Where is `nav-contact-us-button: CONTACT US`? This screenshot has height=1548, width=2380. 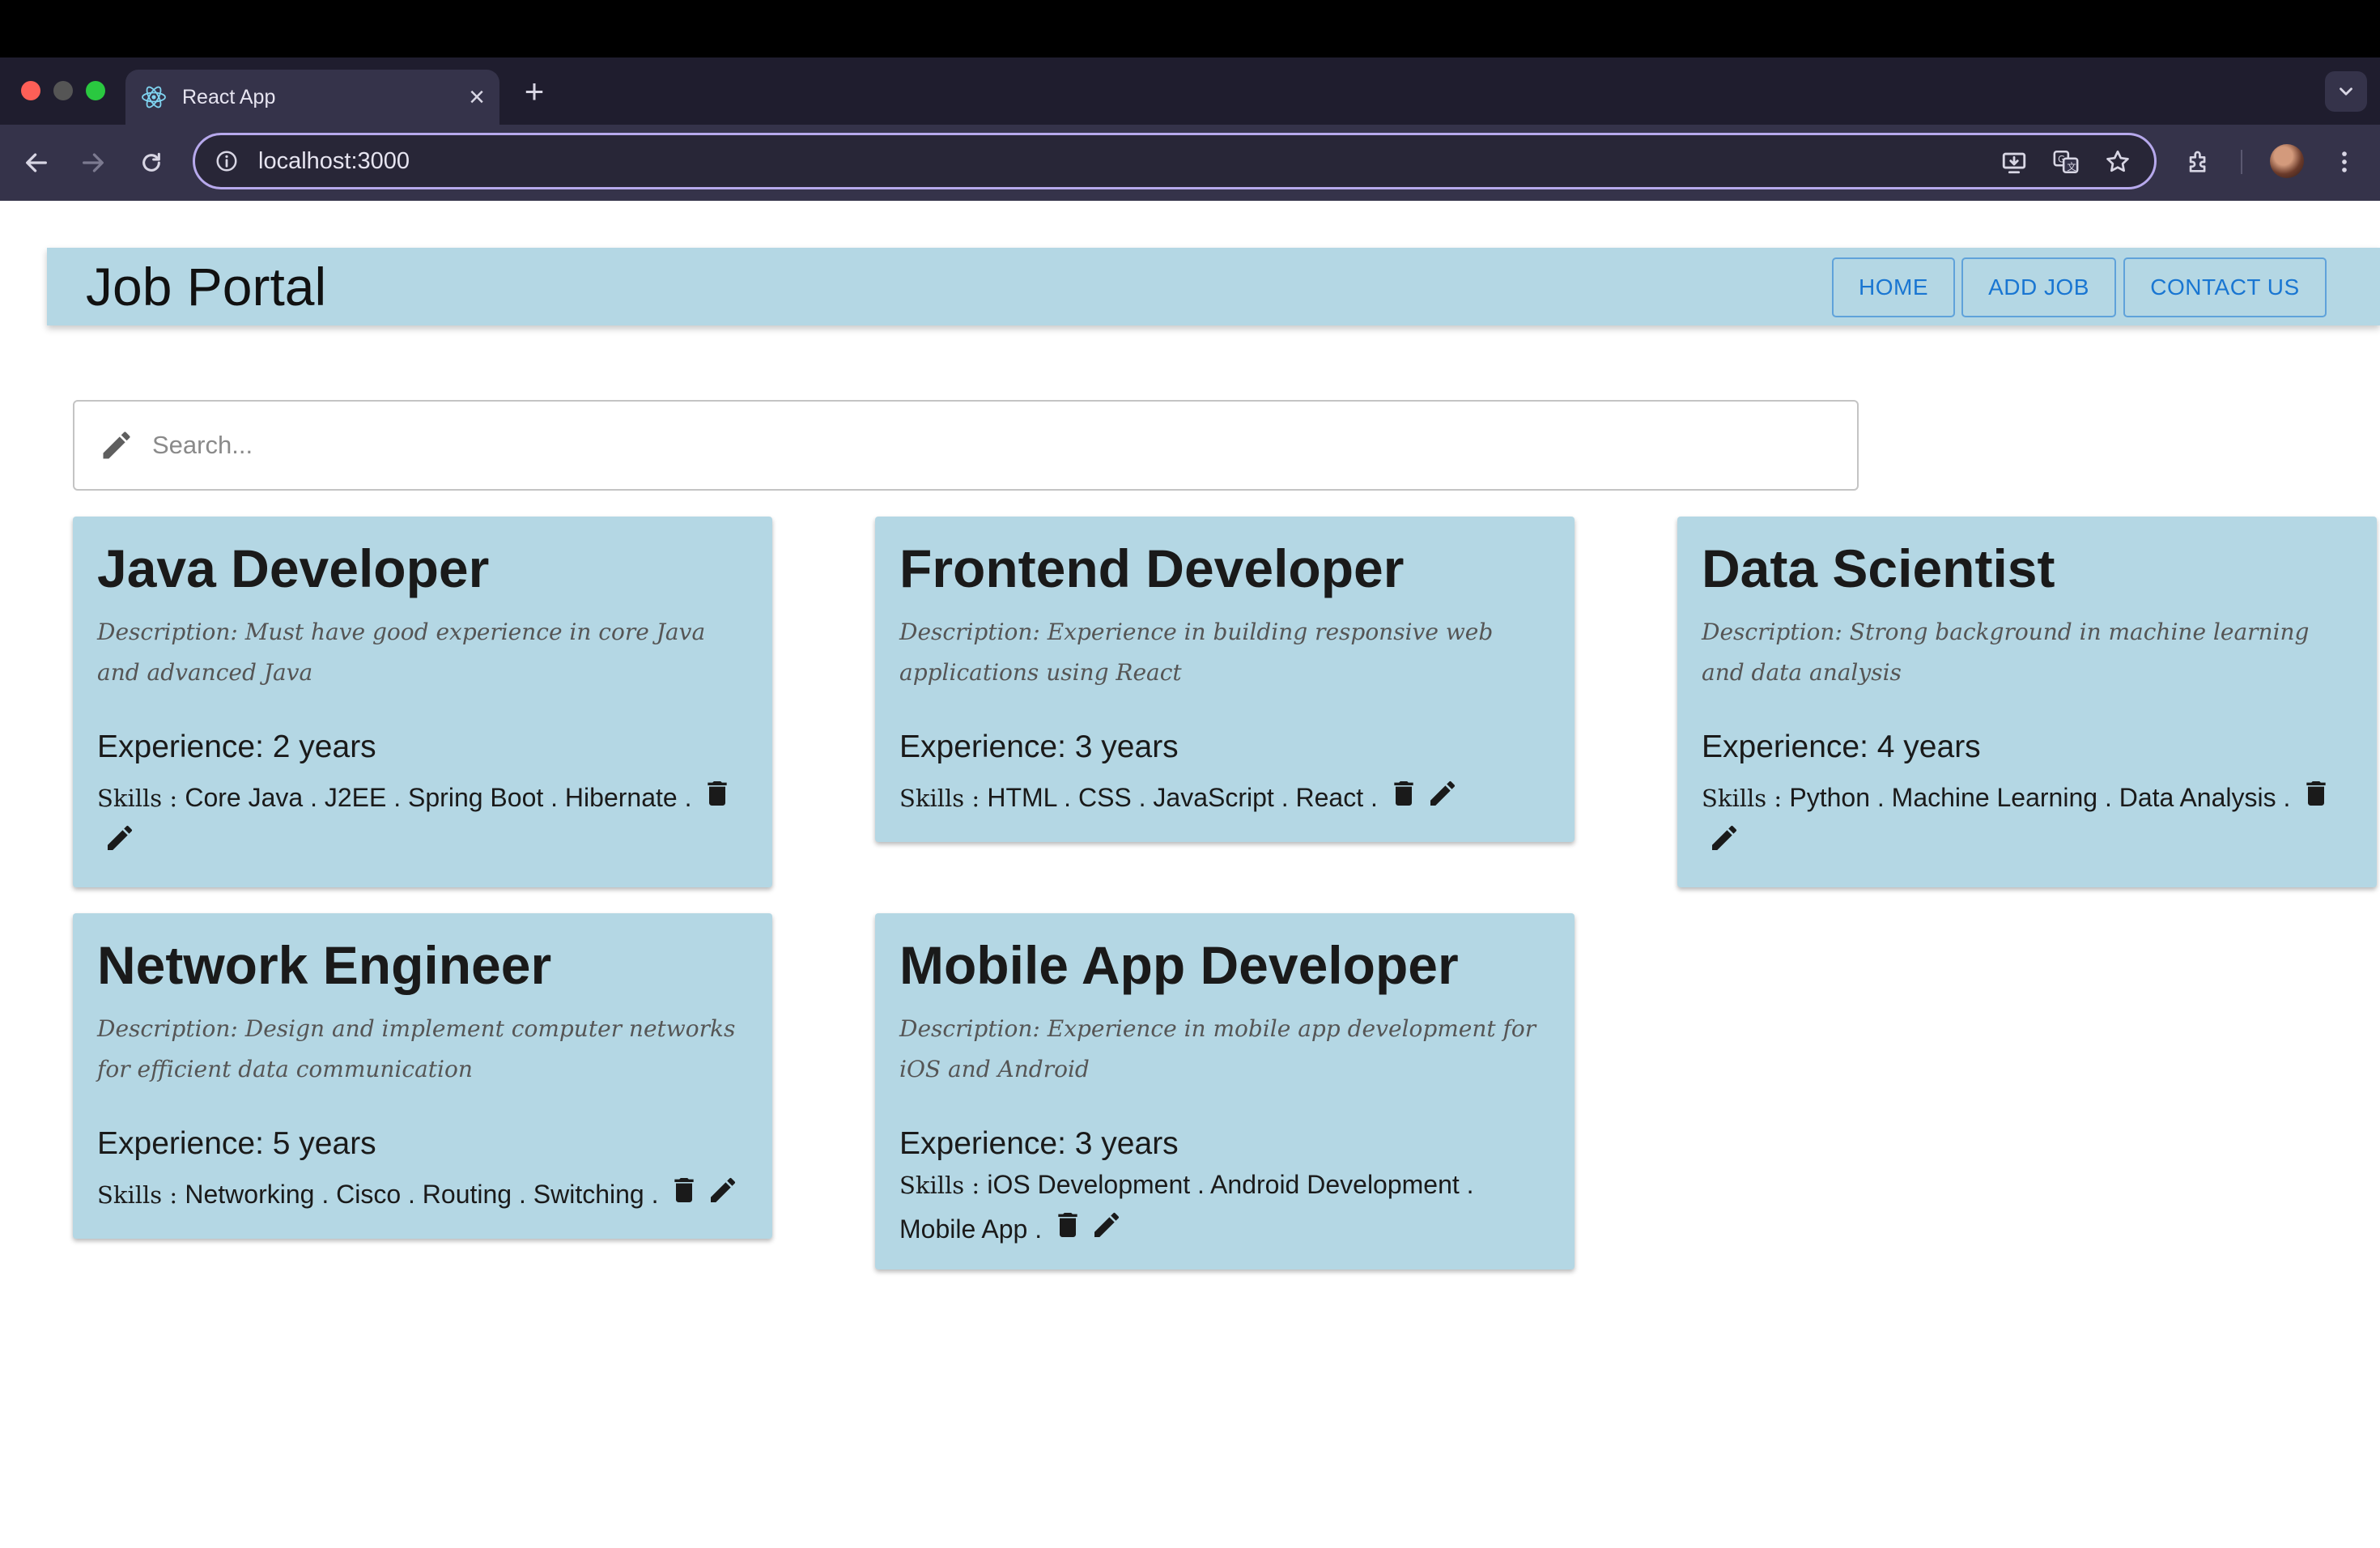 nav-contact-us-button: CONTACT US is located at coordinates (2225, 287).